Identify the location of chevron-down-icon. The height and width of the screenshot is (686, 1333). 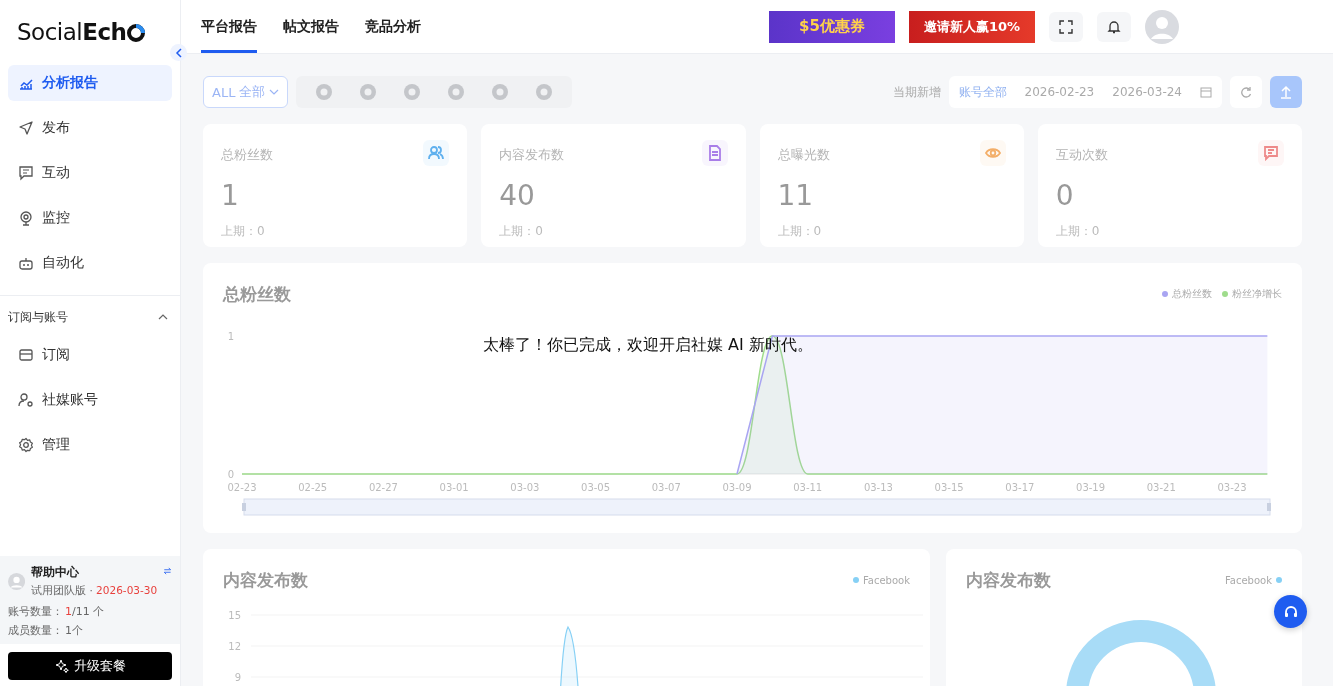
(274, 92).